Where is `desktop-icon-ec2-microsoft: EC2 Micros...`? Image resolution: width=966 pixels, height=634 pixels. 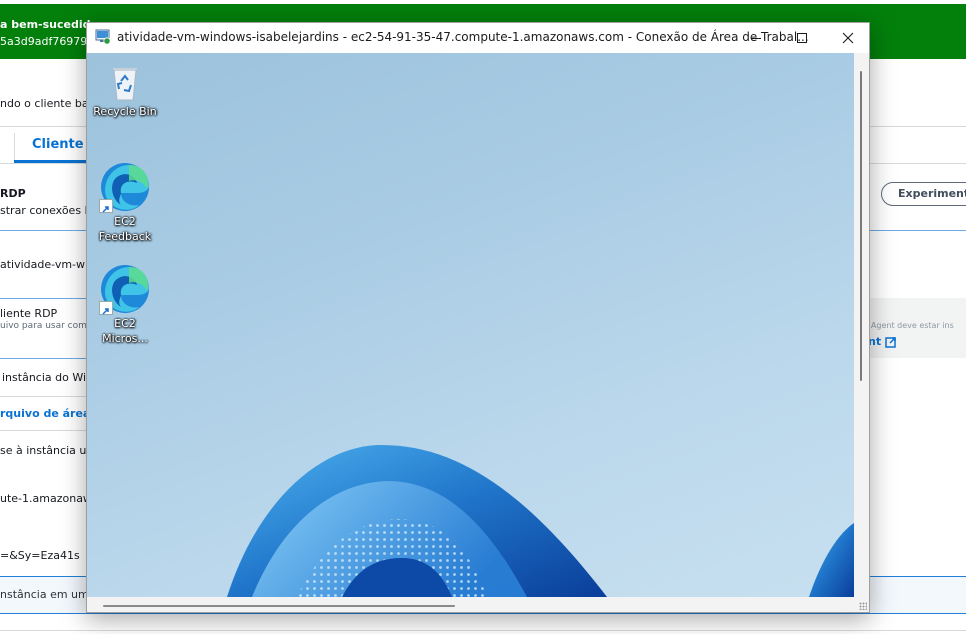 desktop-icon-ec2-microsoft: EC2 Micros... is located at coordinates (125, 304).